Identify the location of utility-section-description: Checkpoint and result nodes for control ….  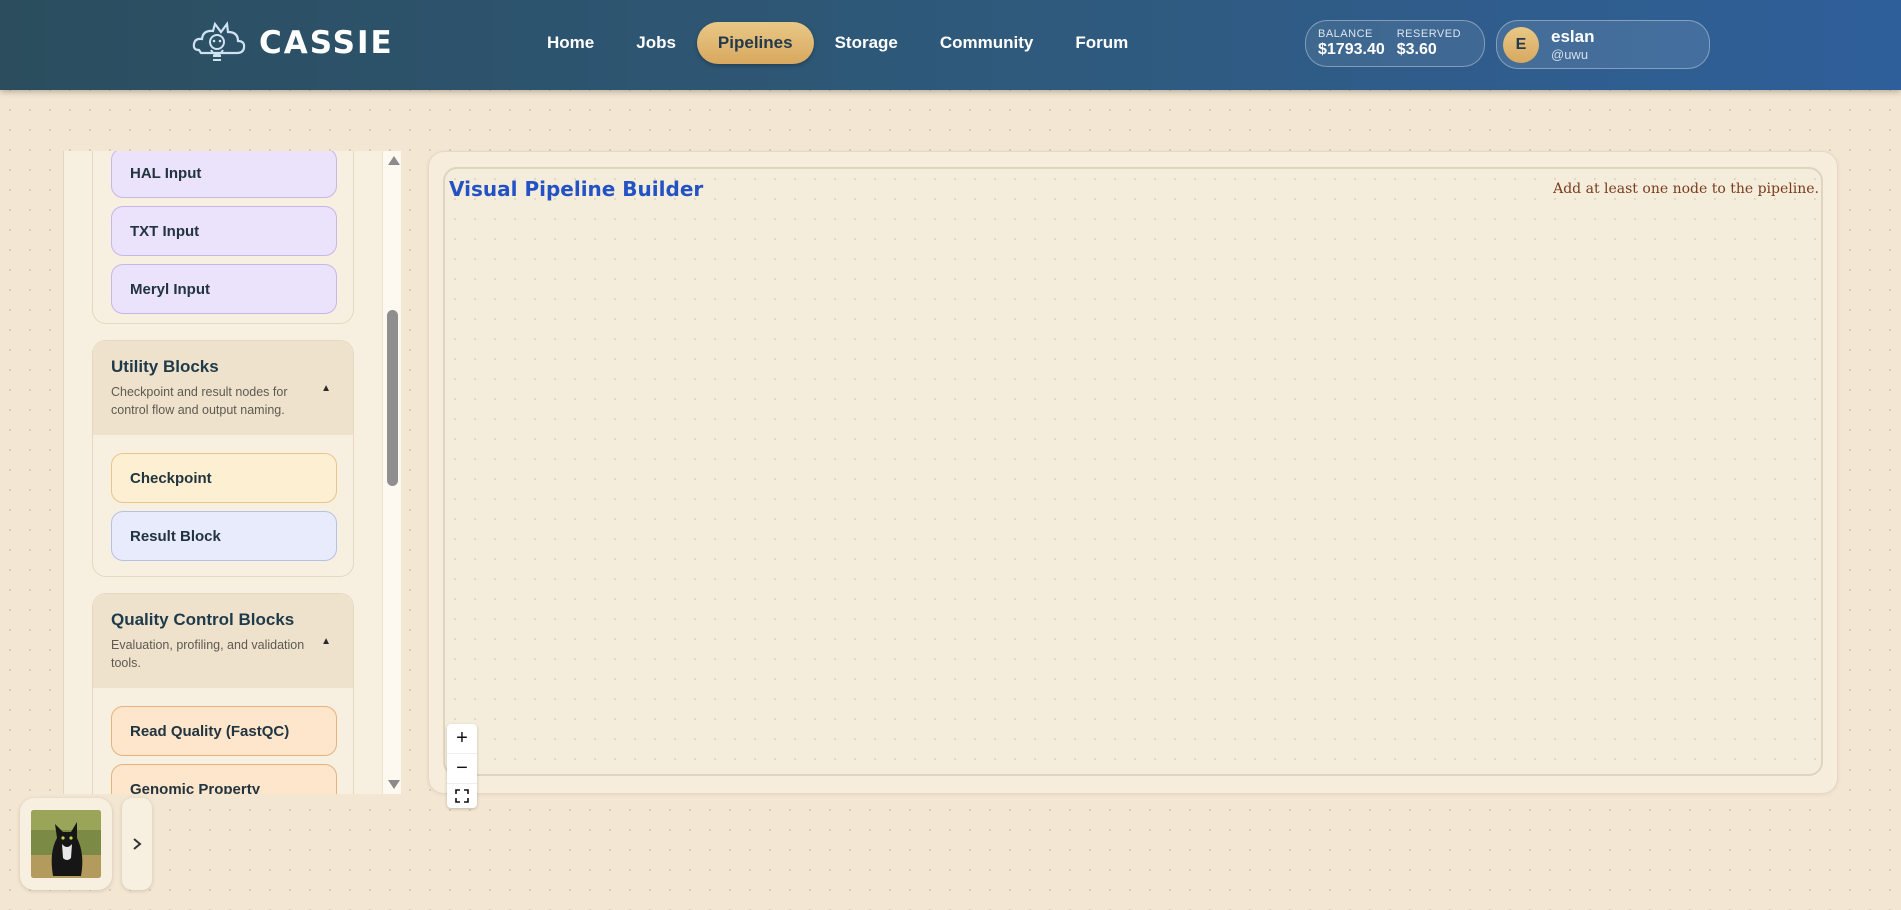
(199, 401).